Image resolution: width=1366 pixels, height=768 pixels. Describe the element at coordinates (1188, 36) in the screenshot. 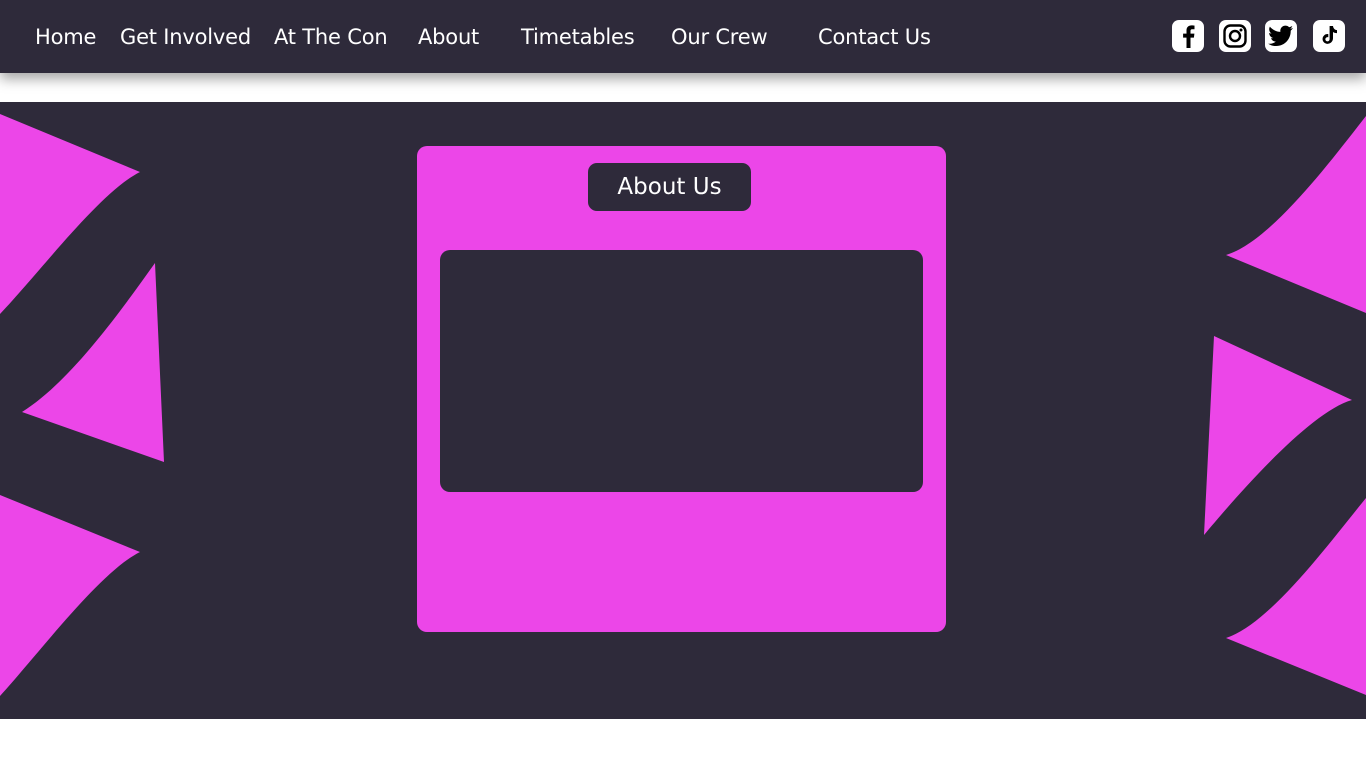

I see `facebook-icon` at that location.